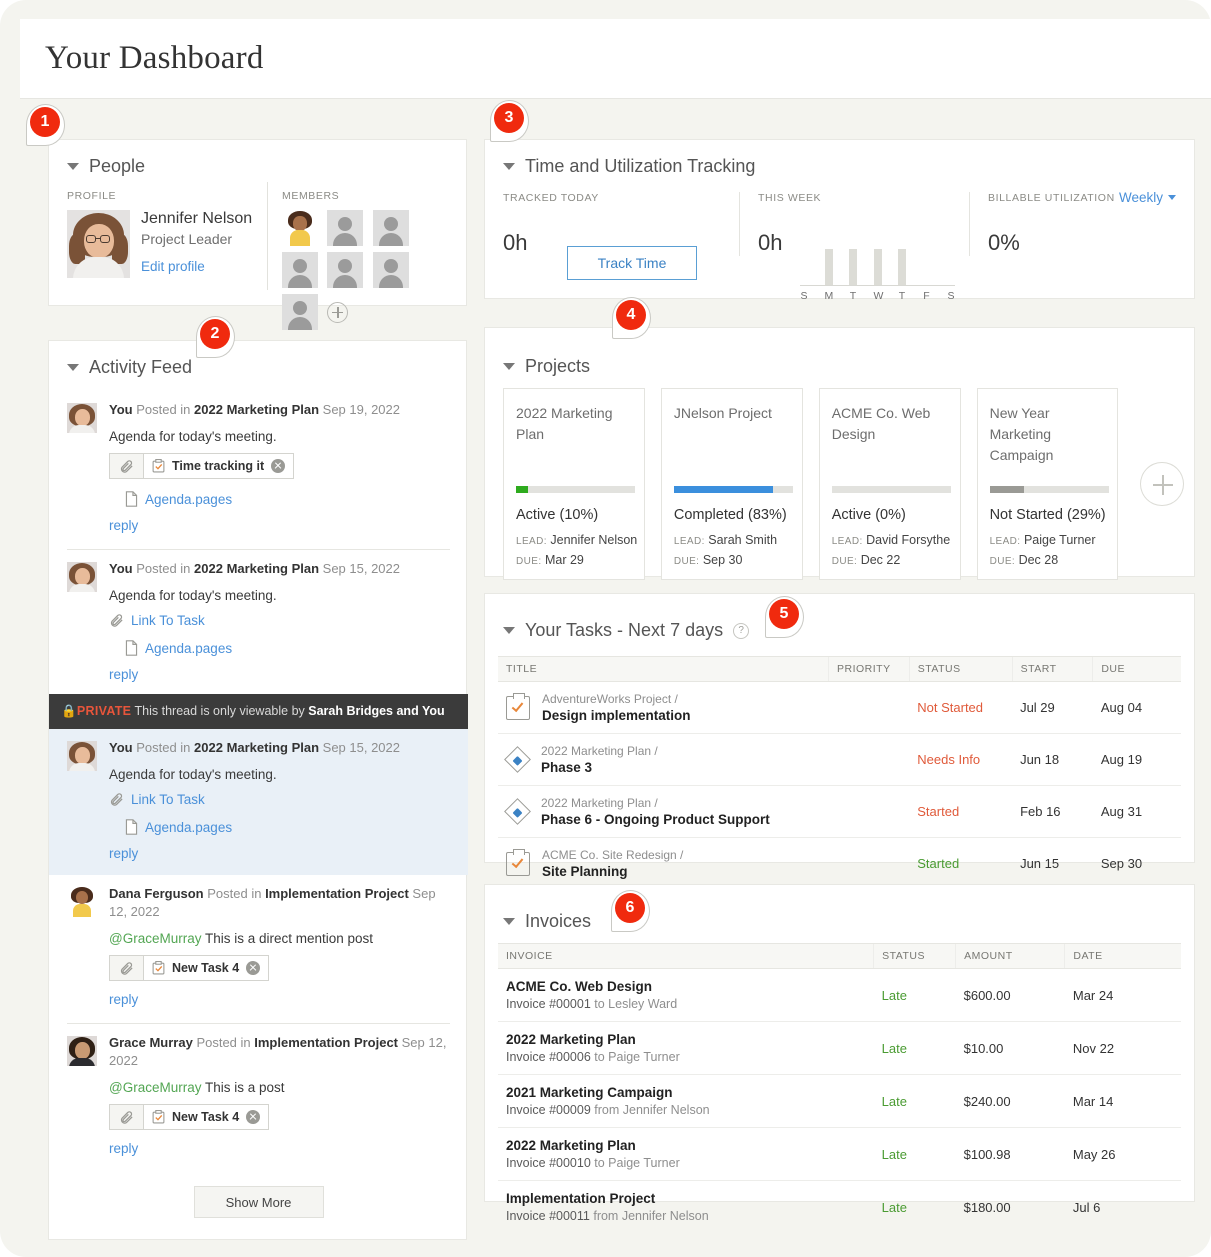 This screenshot has width=1211, height=1257. What do you see at coordinates (853, 267) in the screenshot?
I see `bar-tue` at bounding box center [853, 267].